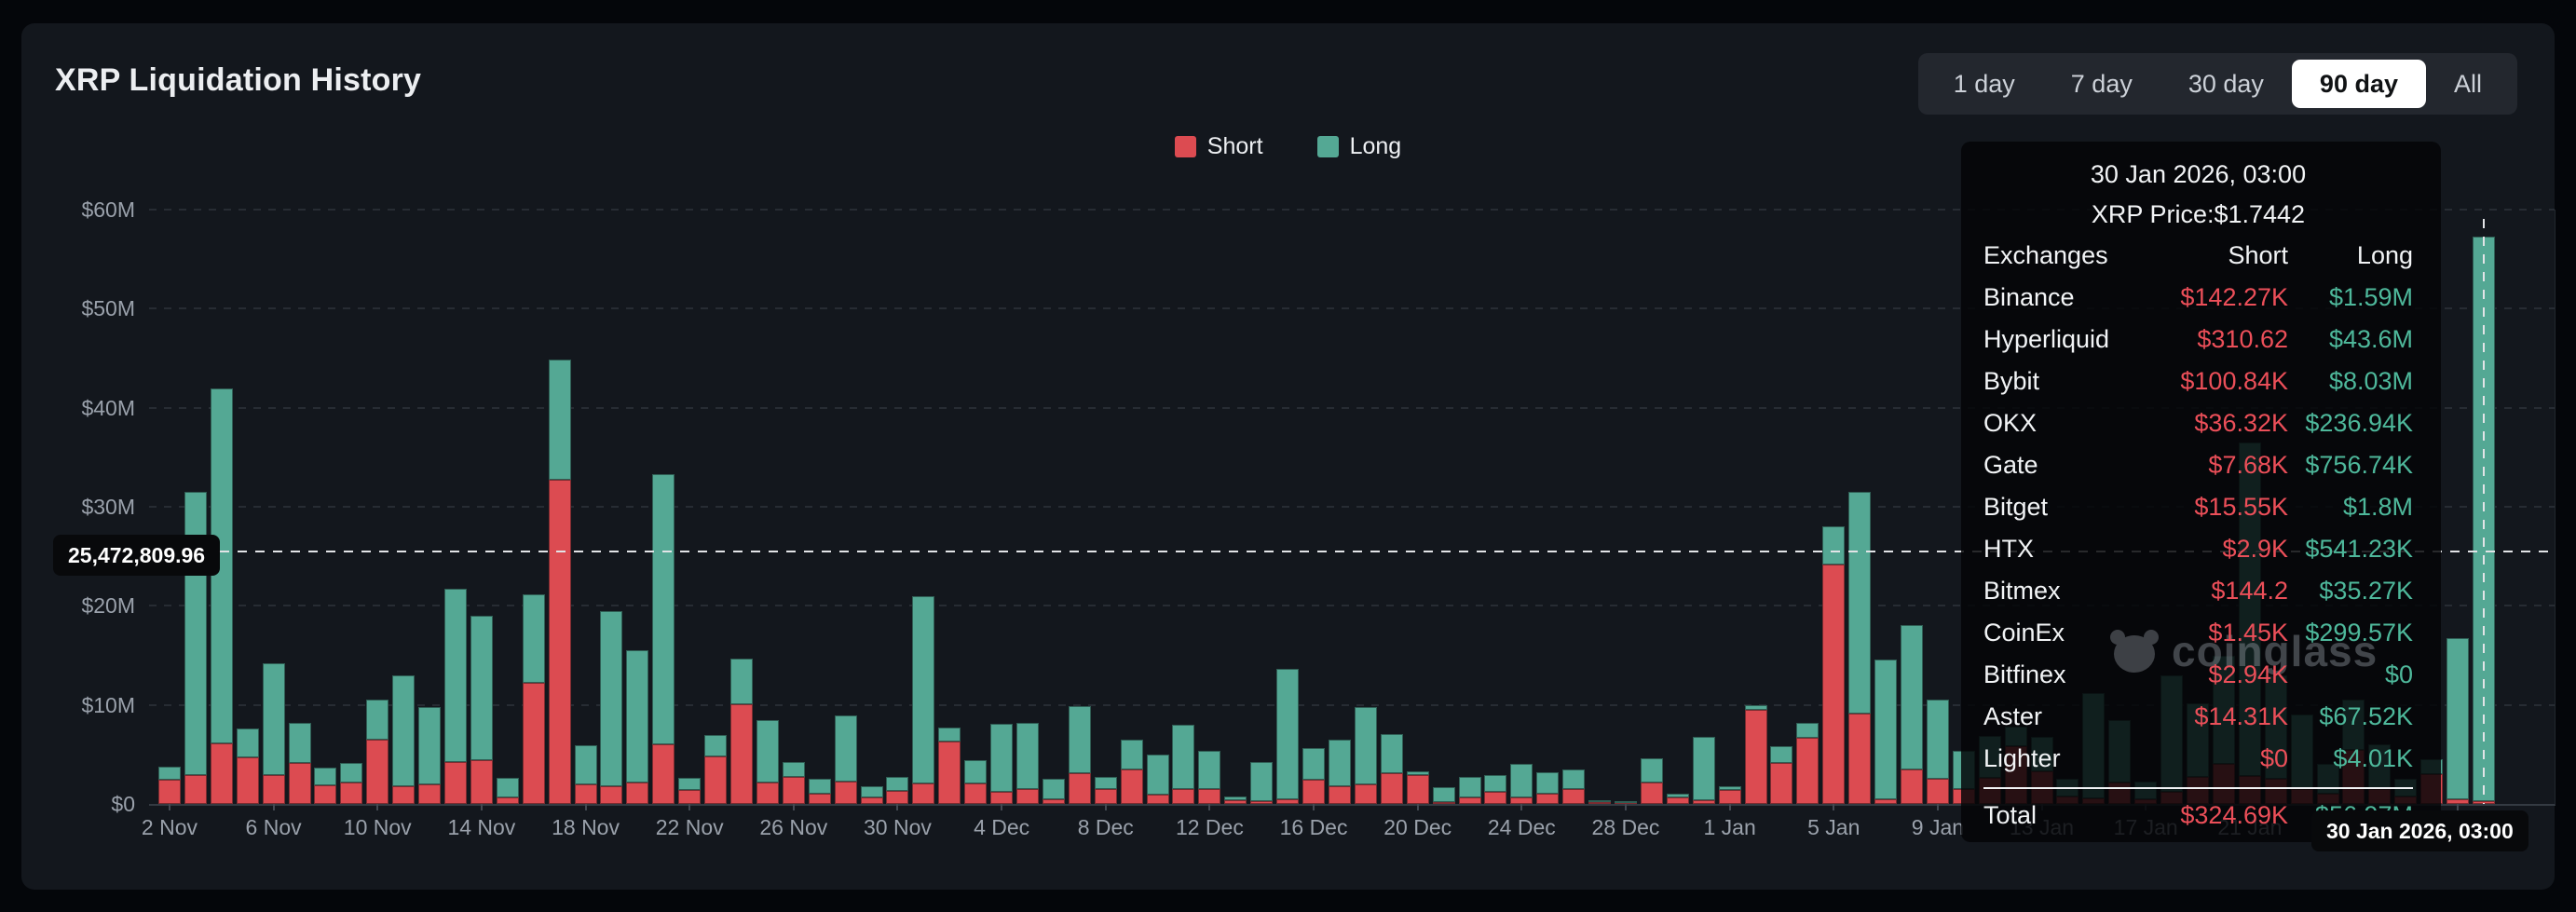 This screenshot has width=2576, height=912. Describe the element at coordinates (949, 507) in the screenshot. I see `bar-2-dec` at that location.